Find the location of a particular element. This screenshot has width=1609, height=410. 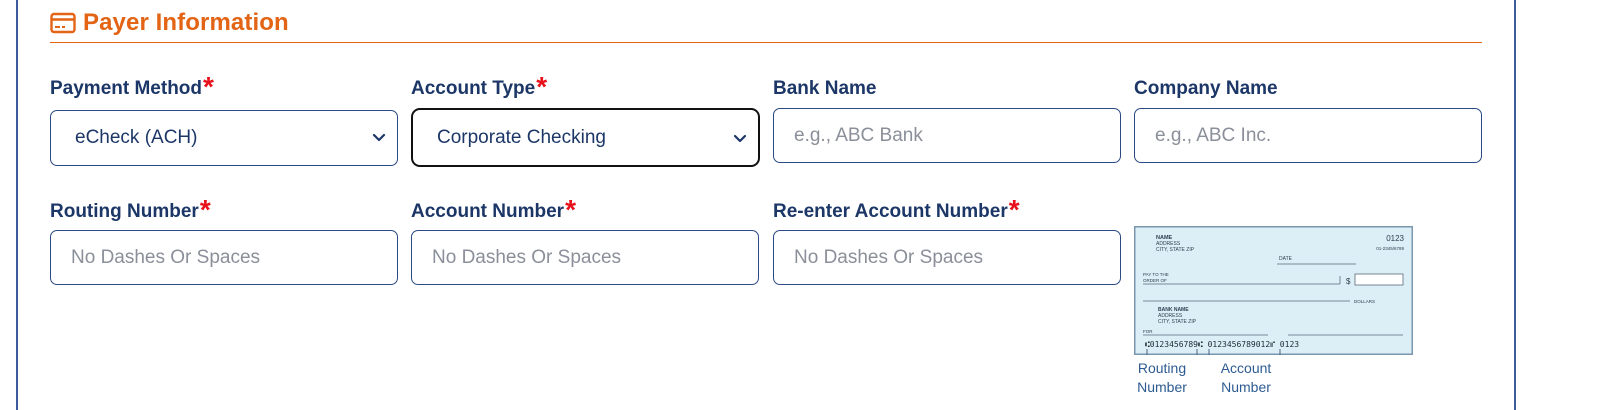

check-dollars-label: DOLLARS is located at coordinates (1364, 301).